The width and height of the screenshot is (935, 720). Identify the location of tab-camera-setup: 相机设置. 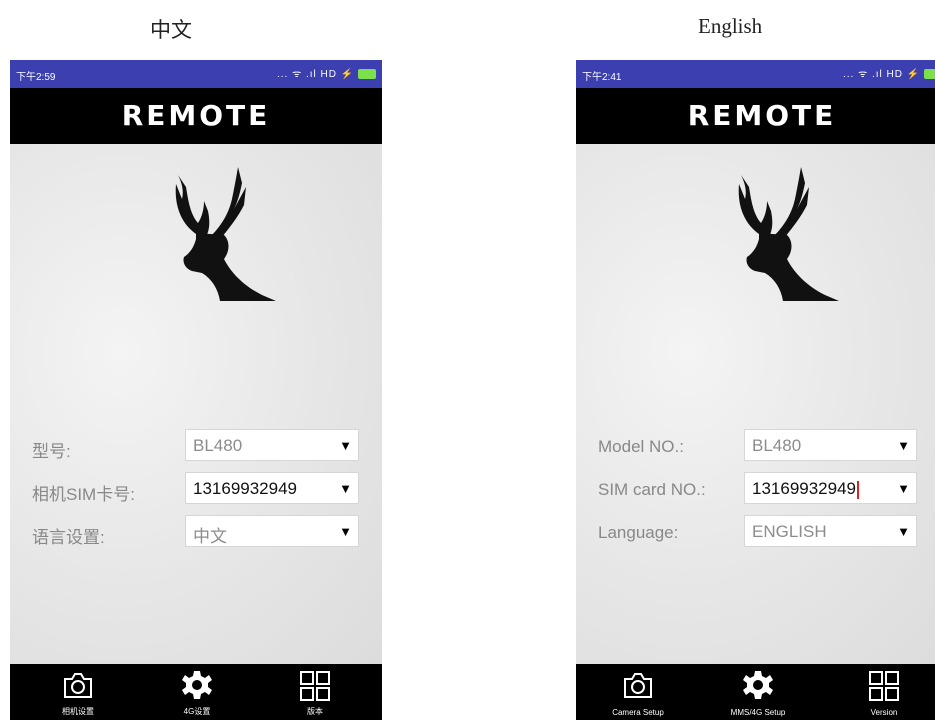
(78, 692).